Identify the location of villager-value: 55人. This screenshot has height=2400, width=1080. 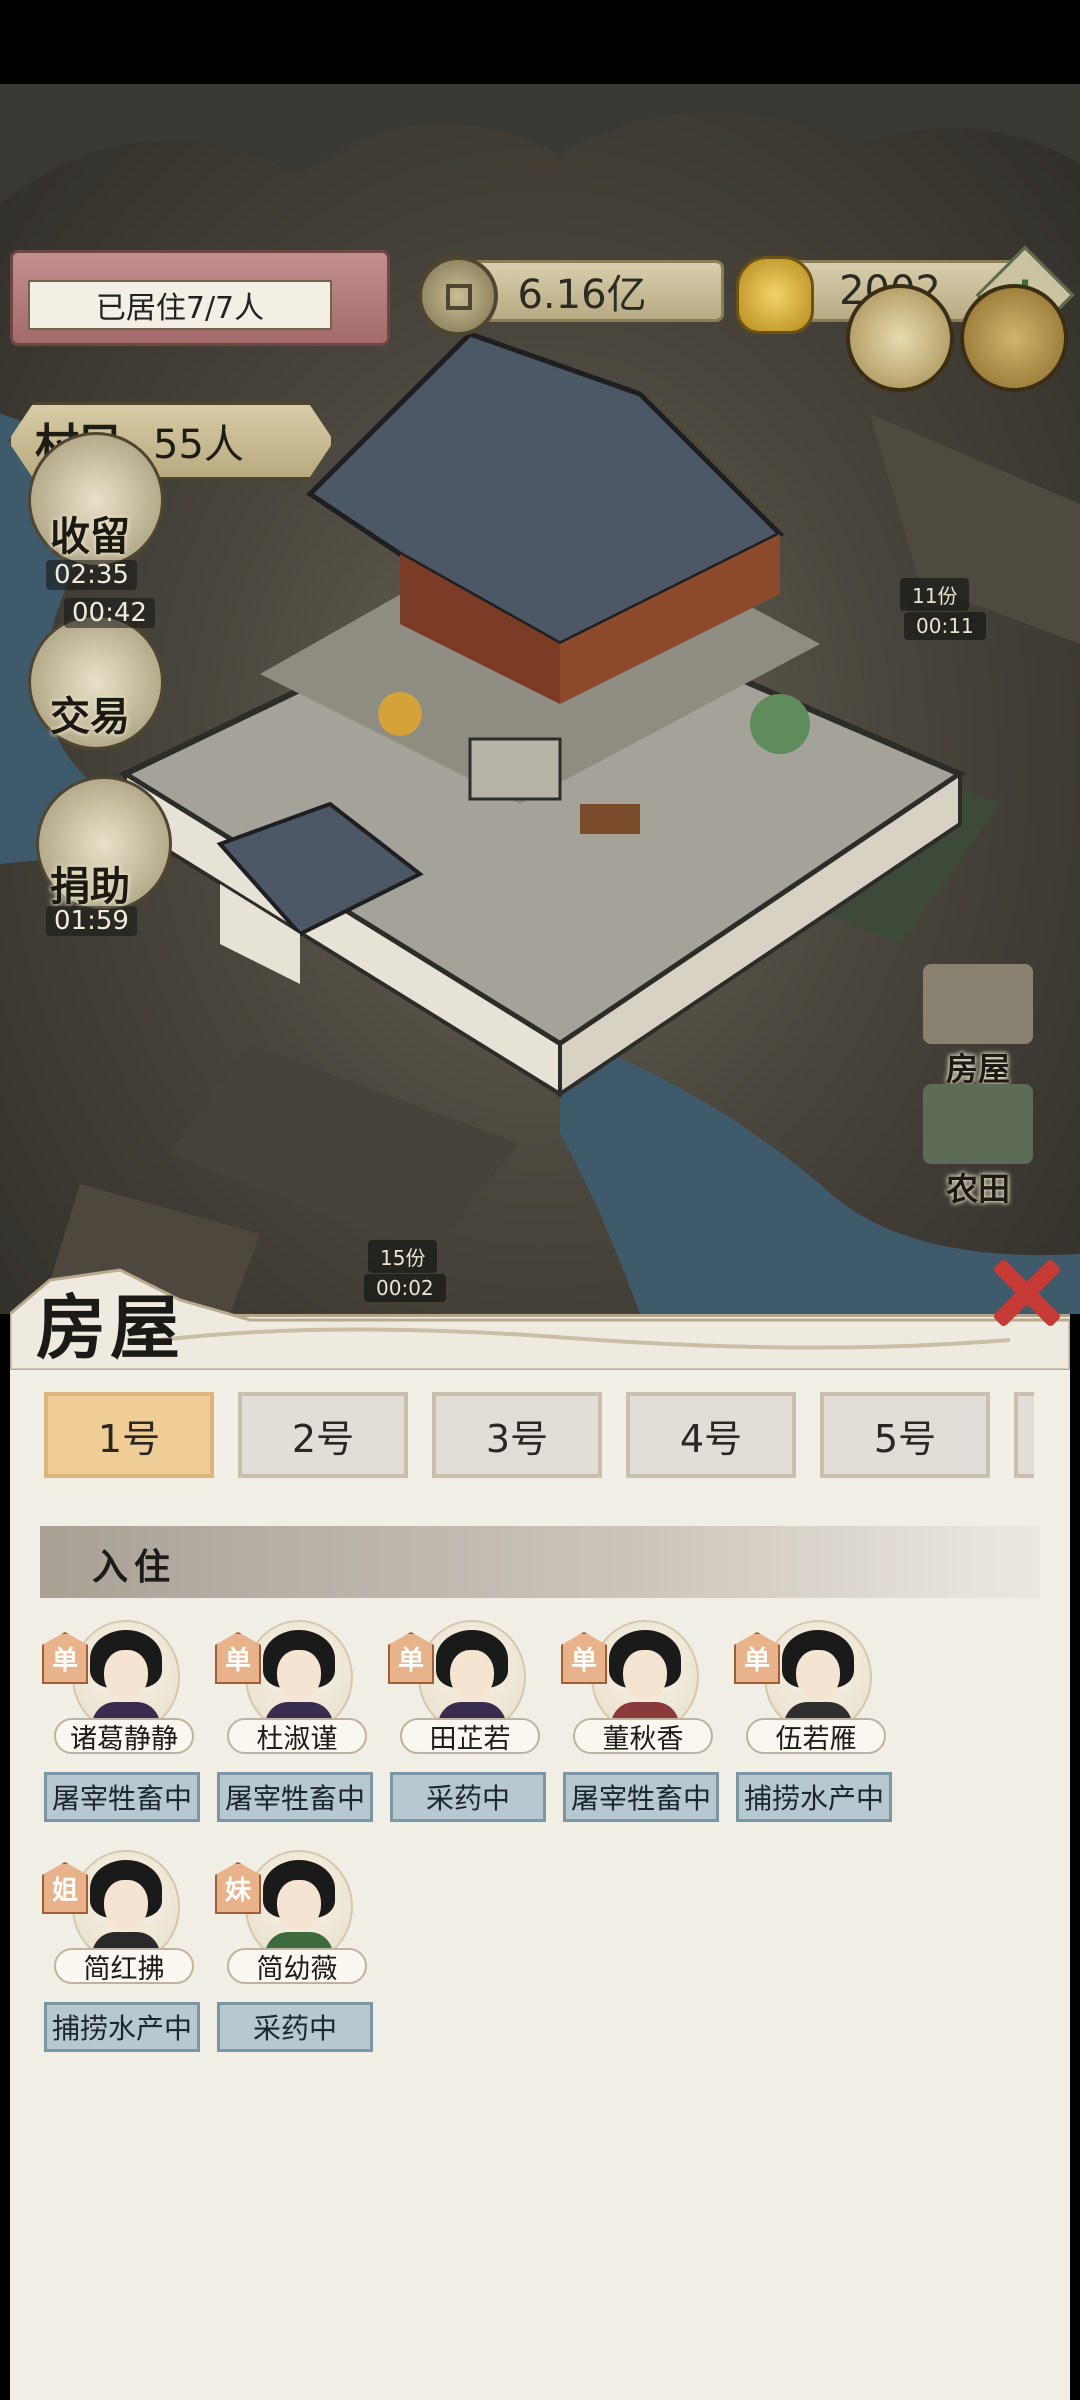
(198, 445).